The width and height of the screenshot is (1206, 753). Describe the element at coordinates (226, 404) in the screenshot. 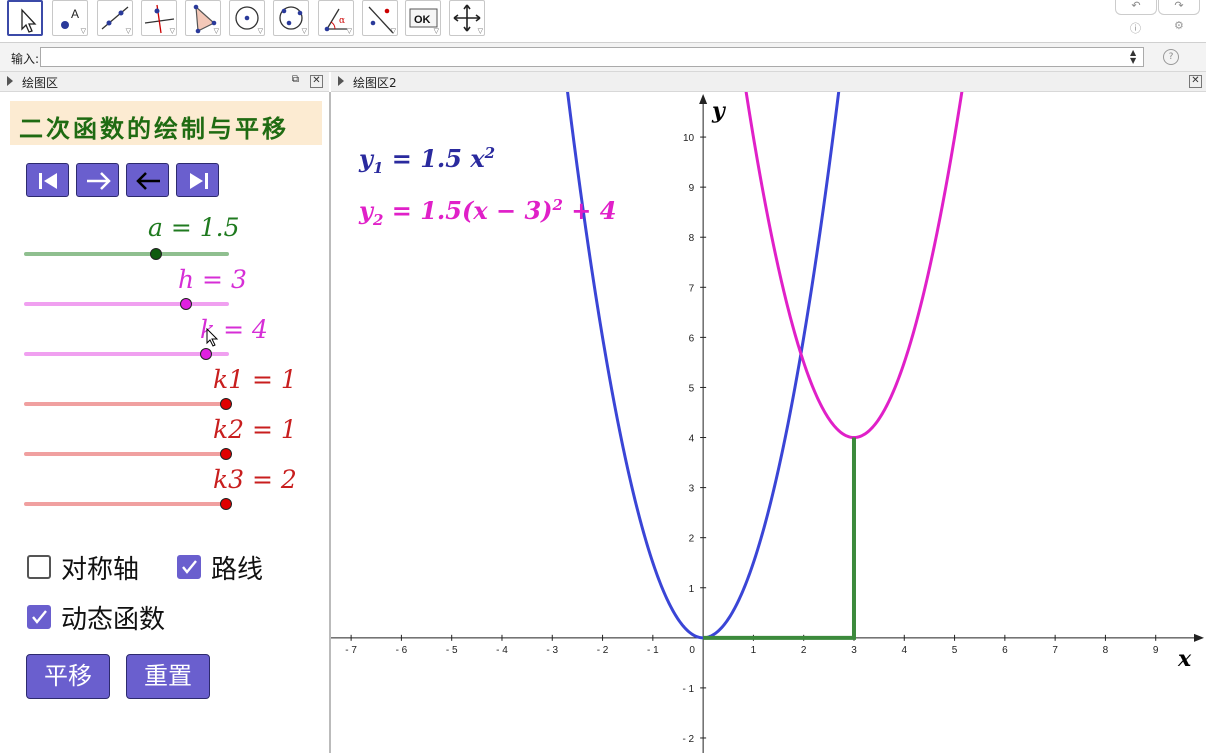

I see `slider-k1-knob` at that location.